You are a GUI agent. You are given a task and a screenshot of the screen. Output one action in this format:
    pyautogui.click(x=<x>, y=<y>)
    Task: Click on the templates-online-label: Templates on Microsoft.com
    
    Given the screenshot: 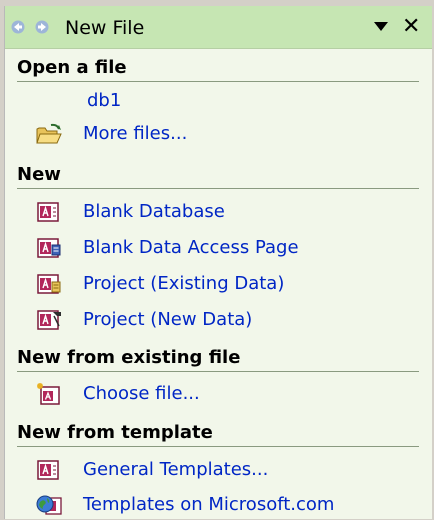 What is the action you would take?
    pyautogui.click(x=208, y=505)
    